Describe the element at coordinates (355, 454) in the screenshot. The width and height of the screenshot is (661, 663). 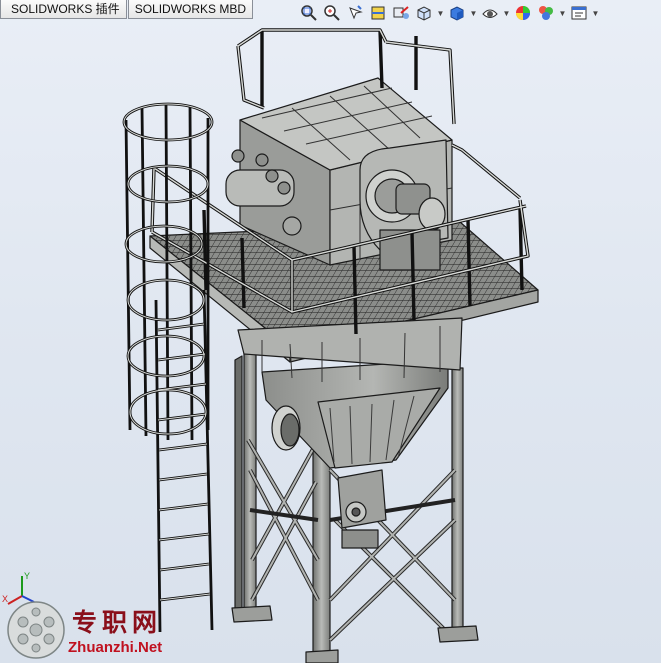
I see `hopper` at that location.